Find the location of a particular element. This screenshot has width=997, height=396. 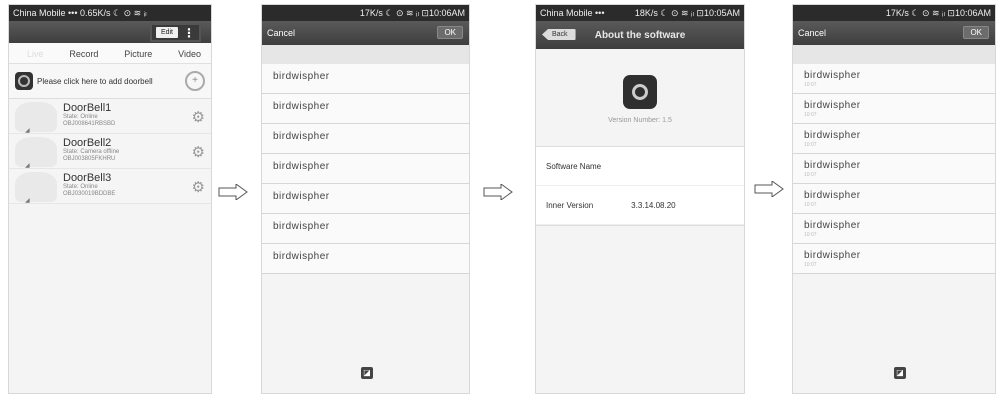

doorbell-row: DoorBell3 State: Online OBJ030019BDDBE ⚙ is located at coordinates (110, 186).